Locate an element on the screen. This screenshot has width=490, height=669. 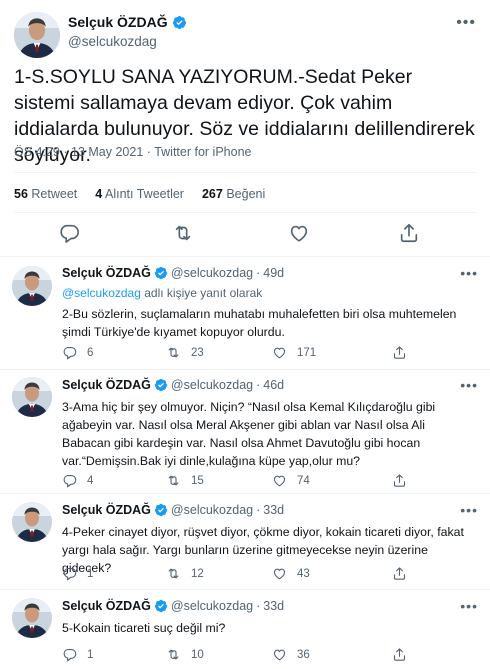
tweet-source: Twitter for iPhone is located at coordinates (202, 152).